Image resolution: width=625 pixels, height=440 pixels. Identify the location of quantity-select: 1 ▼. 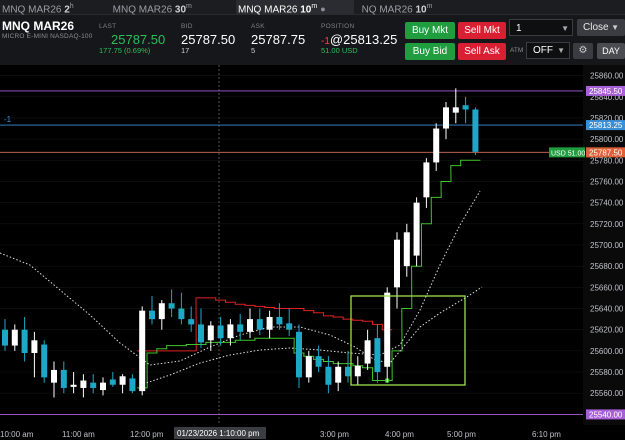
(541, 27).